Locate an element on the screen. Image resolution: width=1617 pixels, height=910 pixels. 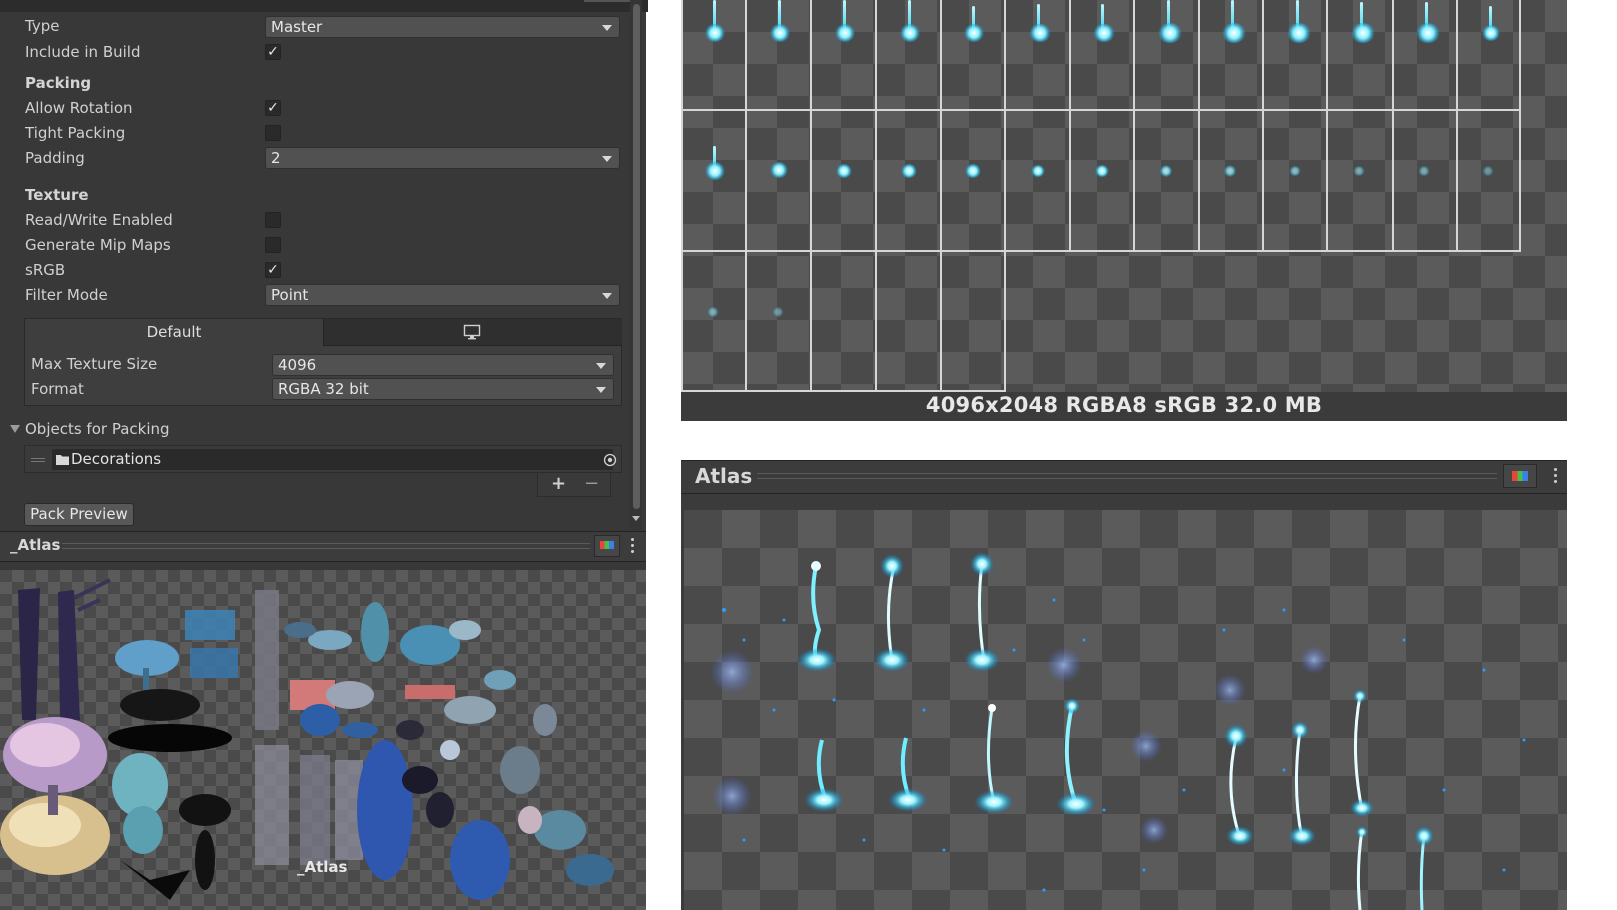
tab-default: Default is located at coordinates (174, 333).